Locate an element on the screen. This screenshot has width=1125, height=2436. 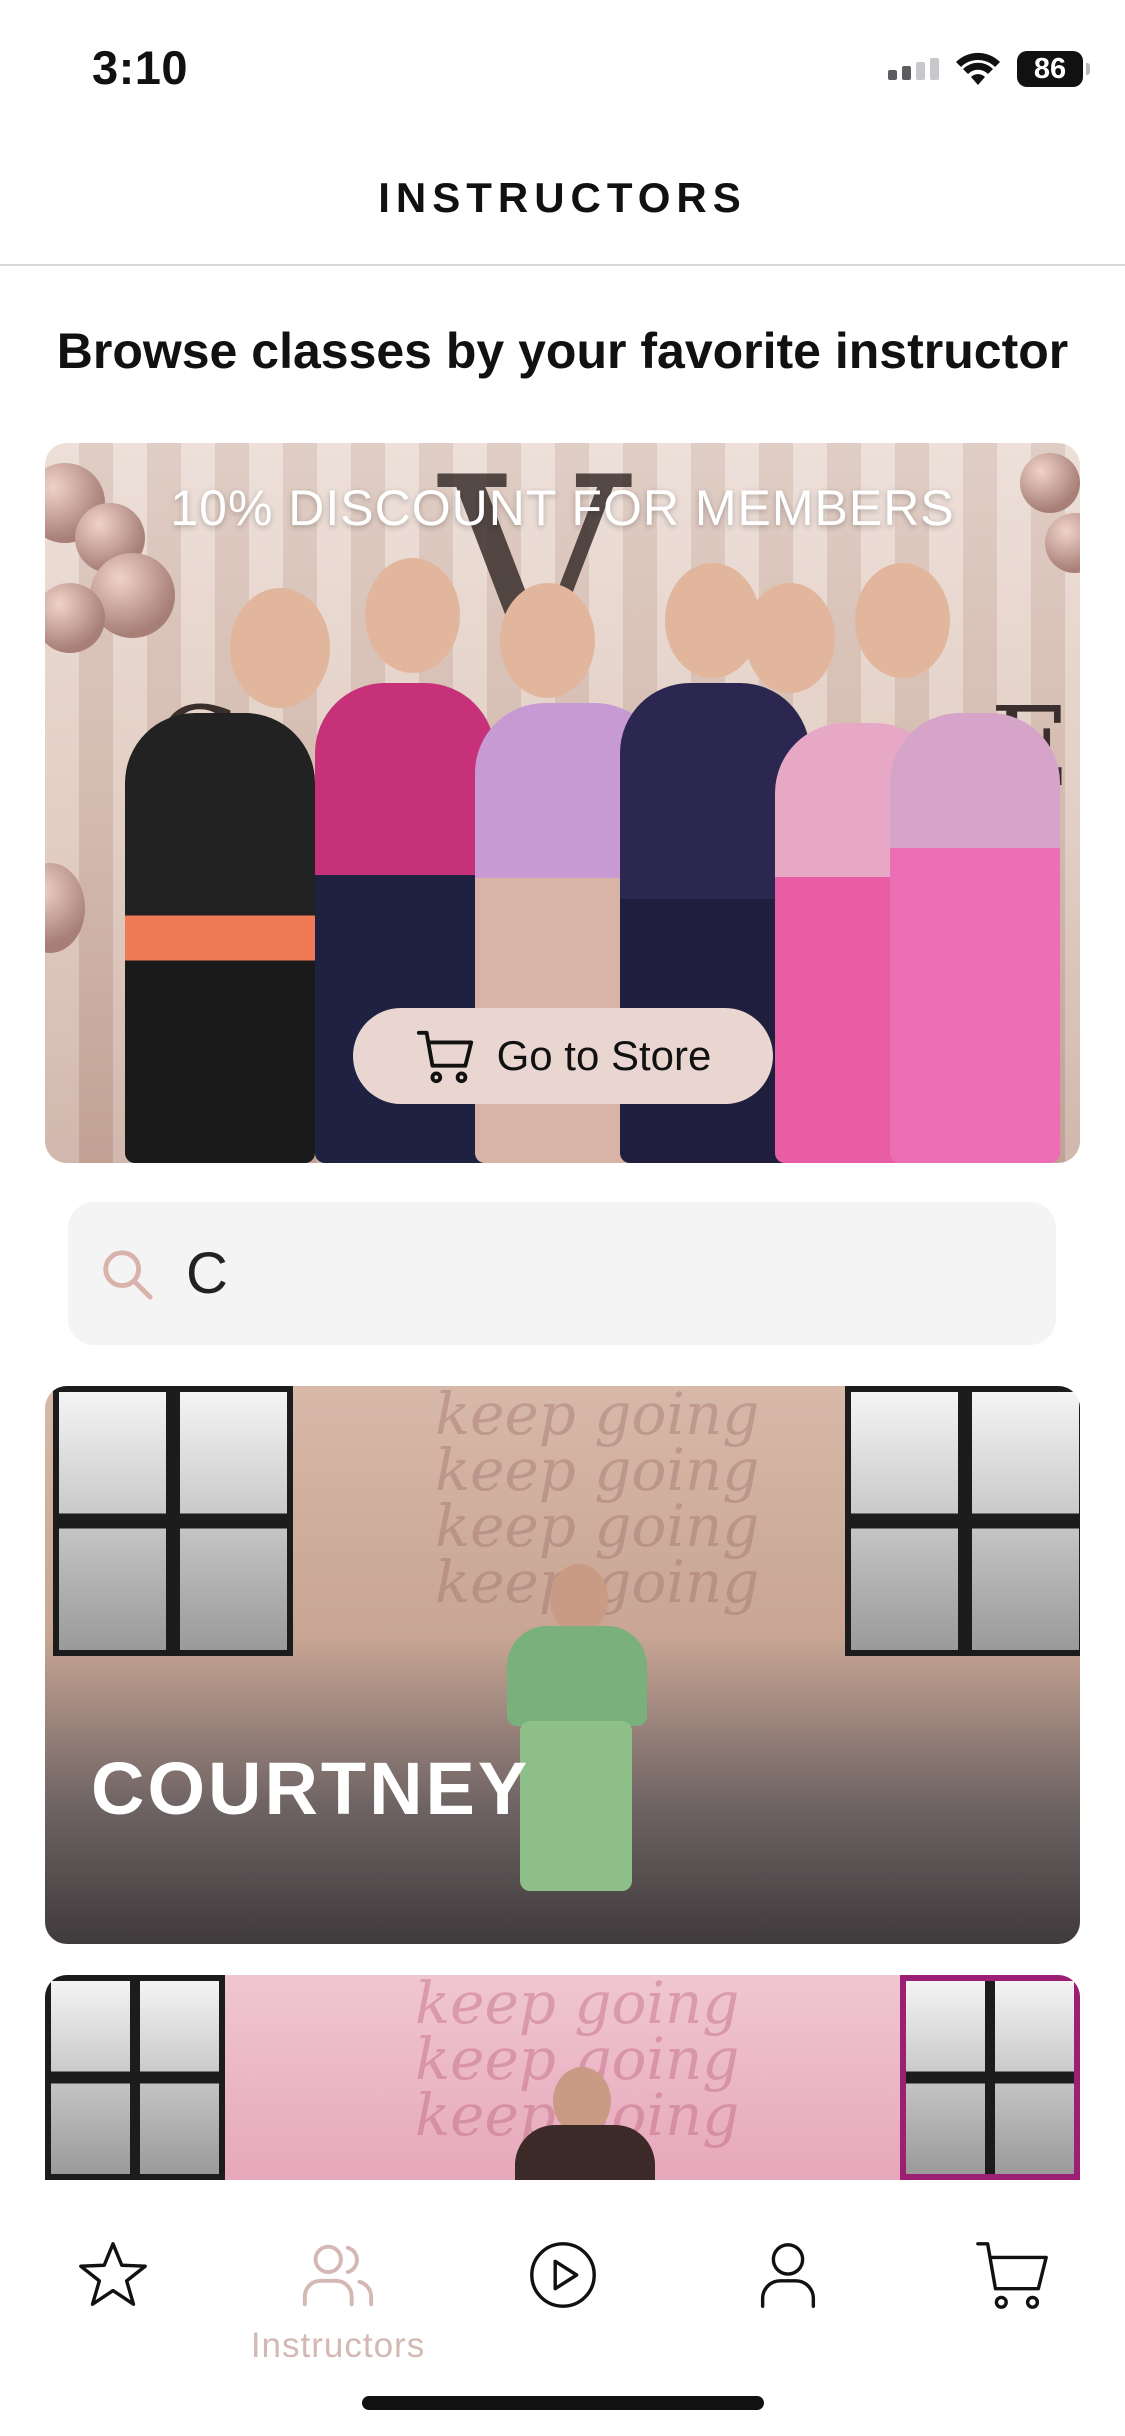
battery-icon: 86 is located at coordinates (1053, 69).